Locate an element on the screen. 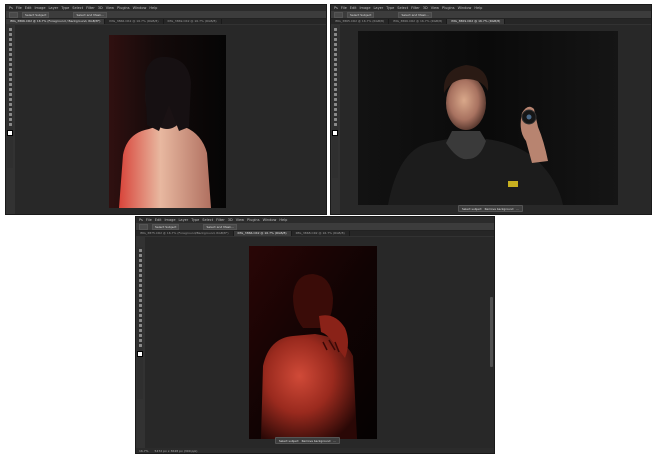 The height and width of the screenshot is (459, 656). contextual-task-bar: Select subject Remove background ⋯ is located at coordinates (308, 440).